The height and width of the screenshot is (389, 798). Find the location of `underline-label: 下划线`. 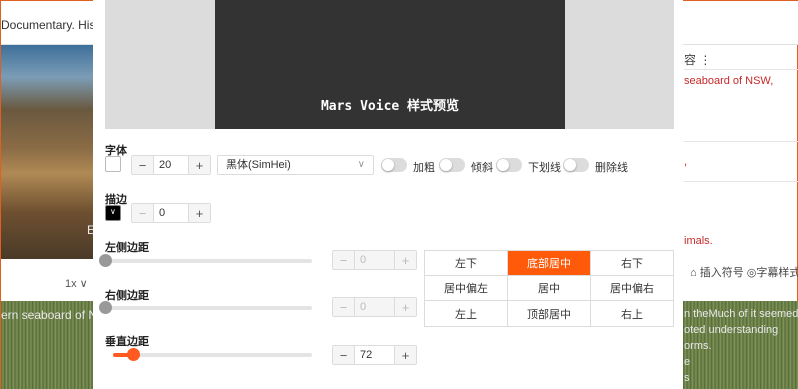

underline-label: 下划线 is located at coordinates (544, 168).